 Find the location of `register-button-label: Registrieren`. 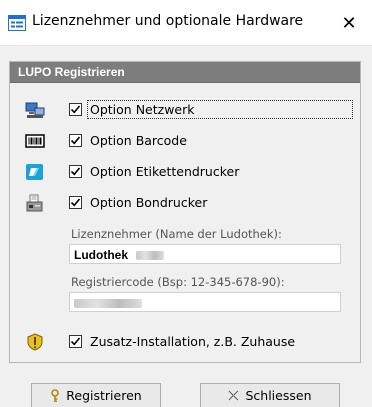

register-button-label: Registrieren is located at coordinates (104, 395).